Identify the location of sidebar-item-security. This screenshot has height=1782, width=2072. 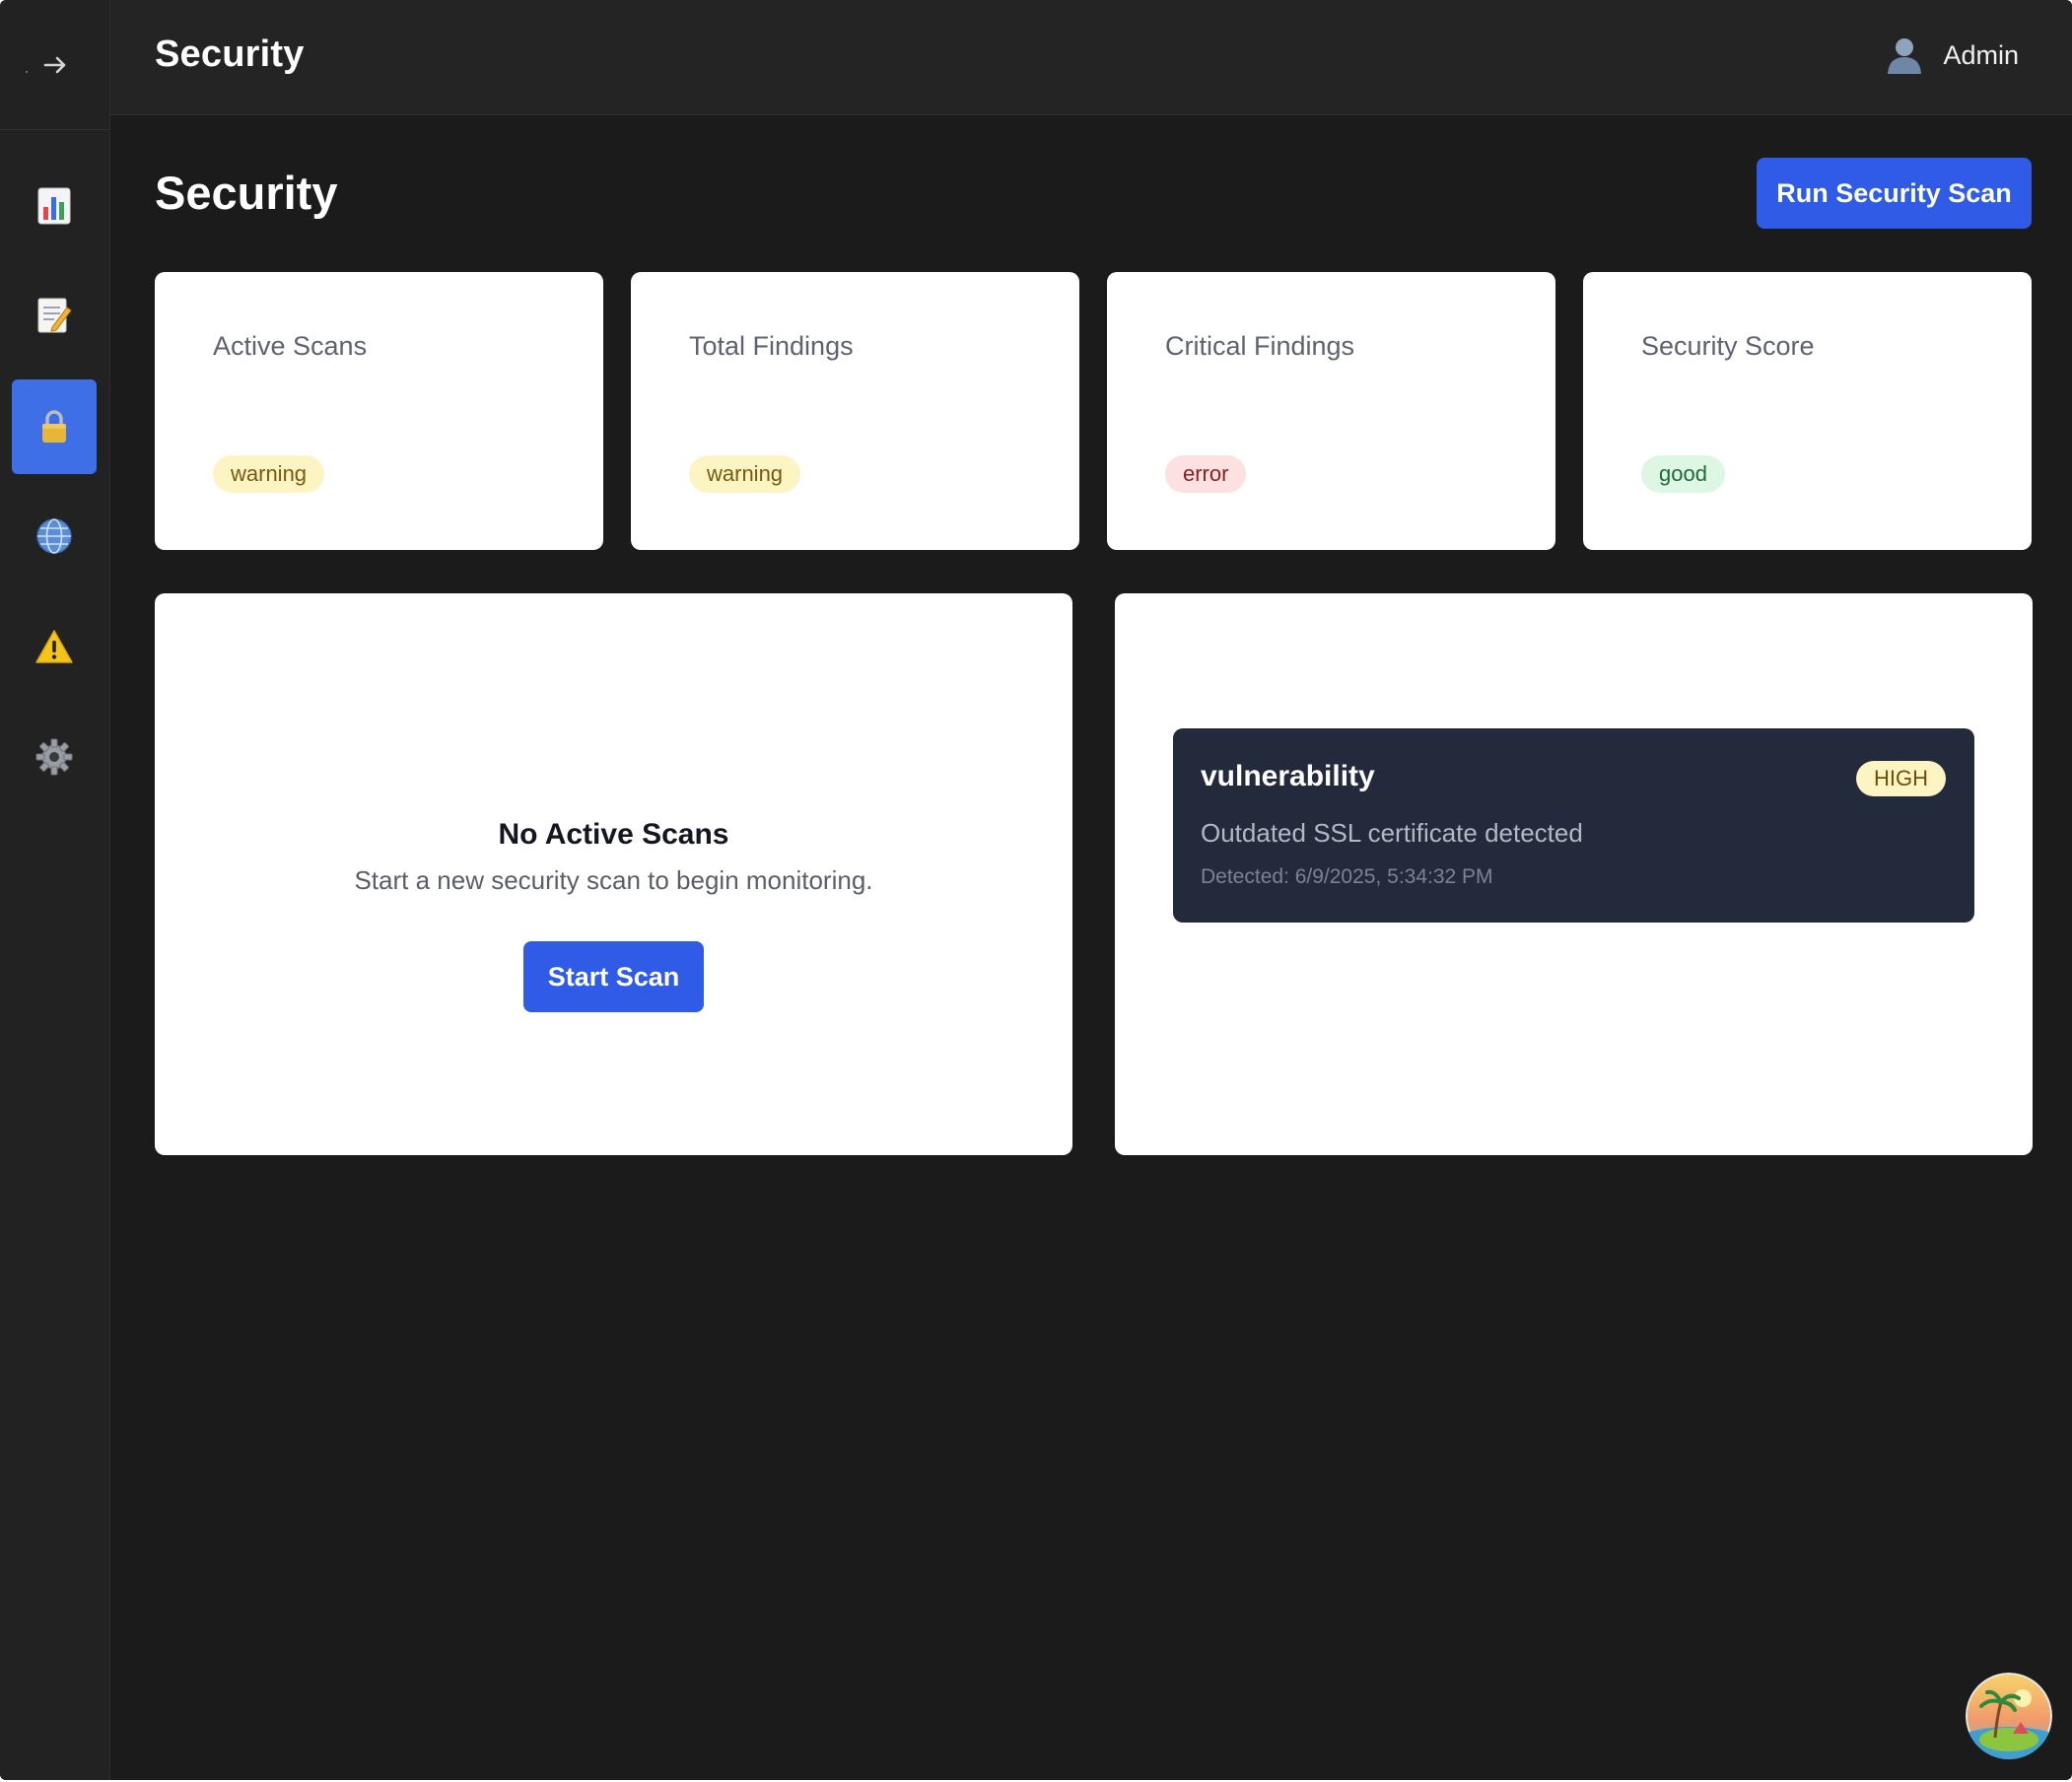
(54, 426).